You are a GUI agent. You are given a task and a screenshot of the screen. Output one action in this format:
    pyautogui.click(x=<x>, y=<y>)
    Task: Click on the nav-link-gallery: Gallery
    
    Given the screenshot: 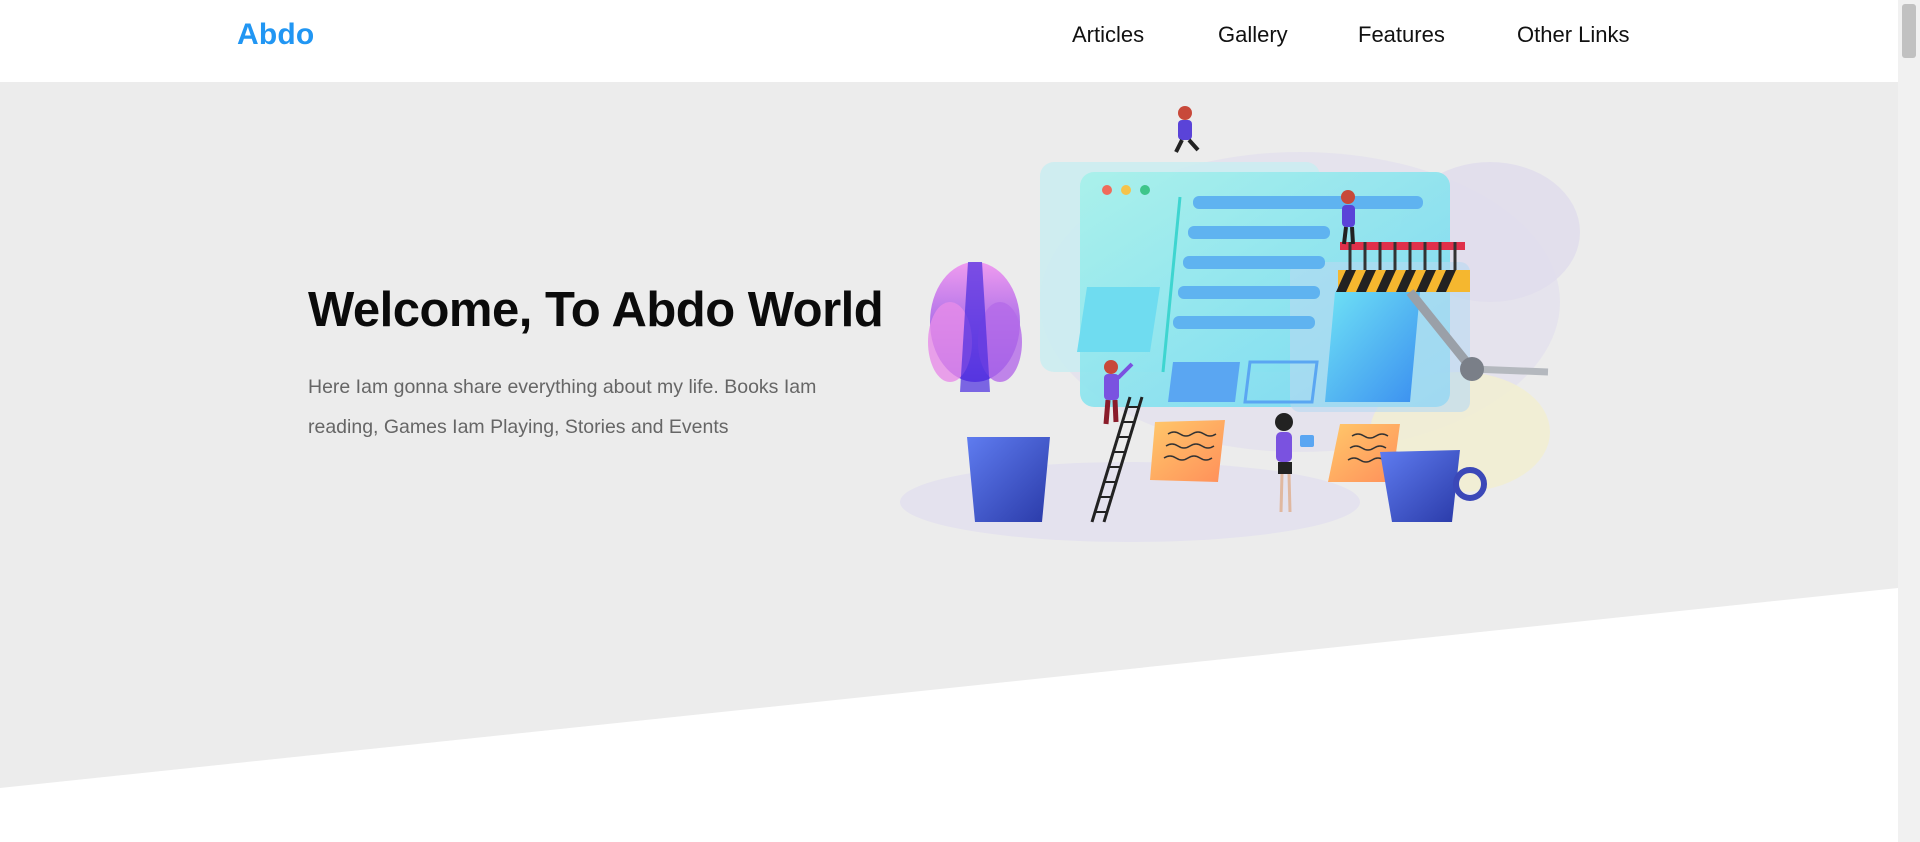 What is the action you would take?
    pyautogui.click(x=1253, y=35)
    